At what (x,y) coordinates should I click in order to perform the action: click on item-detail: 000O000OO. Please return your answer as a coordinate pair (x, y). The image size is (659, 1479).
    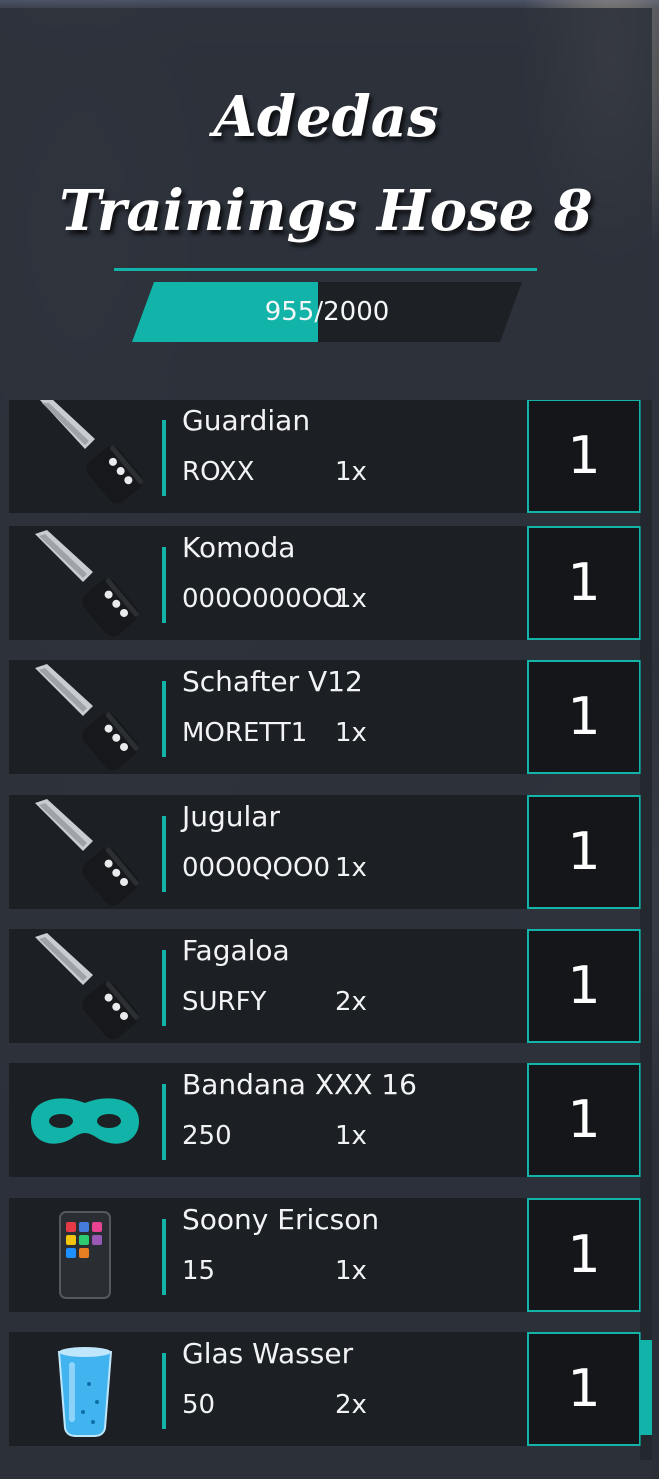
    Looking at the image, I should click on (262, 599).